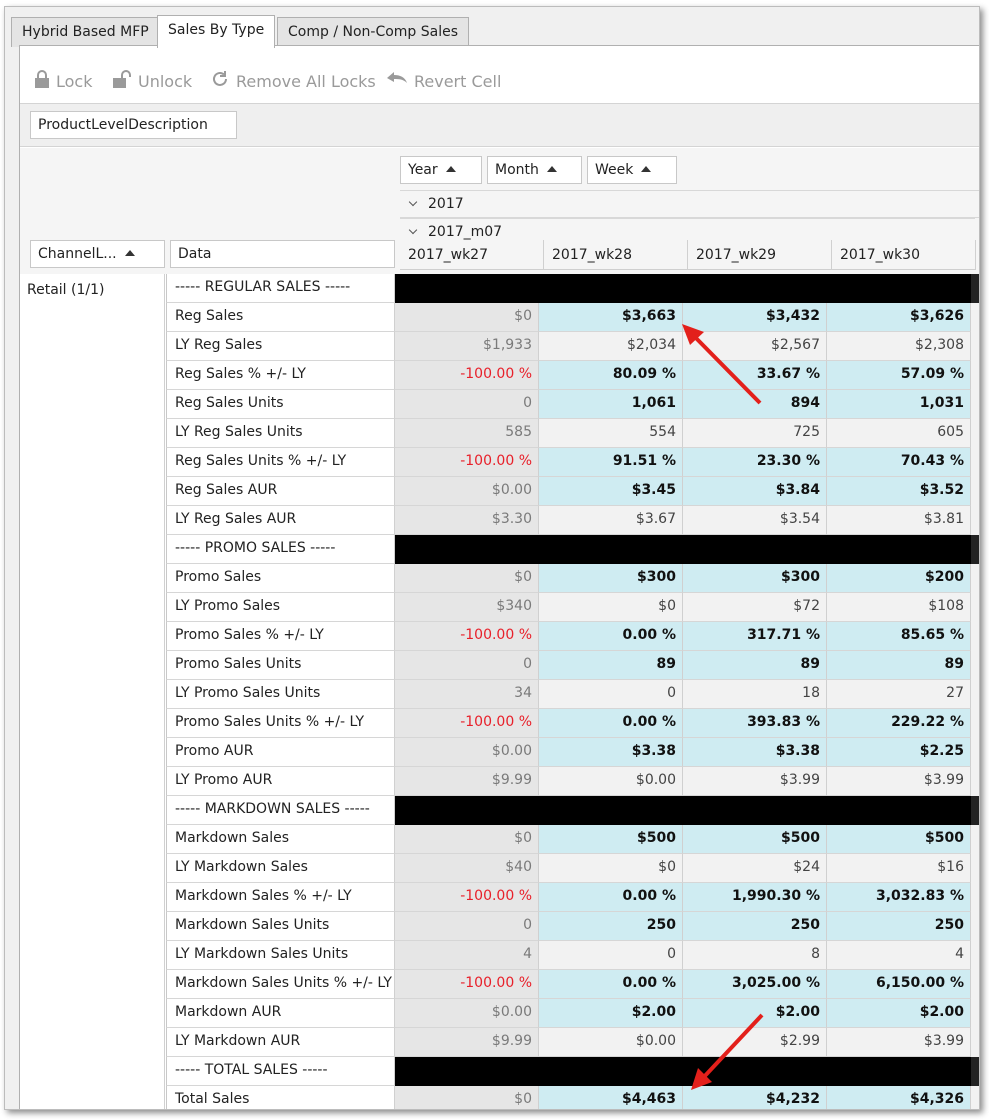 The width and height of the screenshot is (989, 1120). I want to click on value-cell-wk28: $500, so click(611, 839).